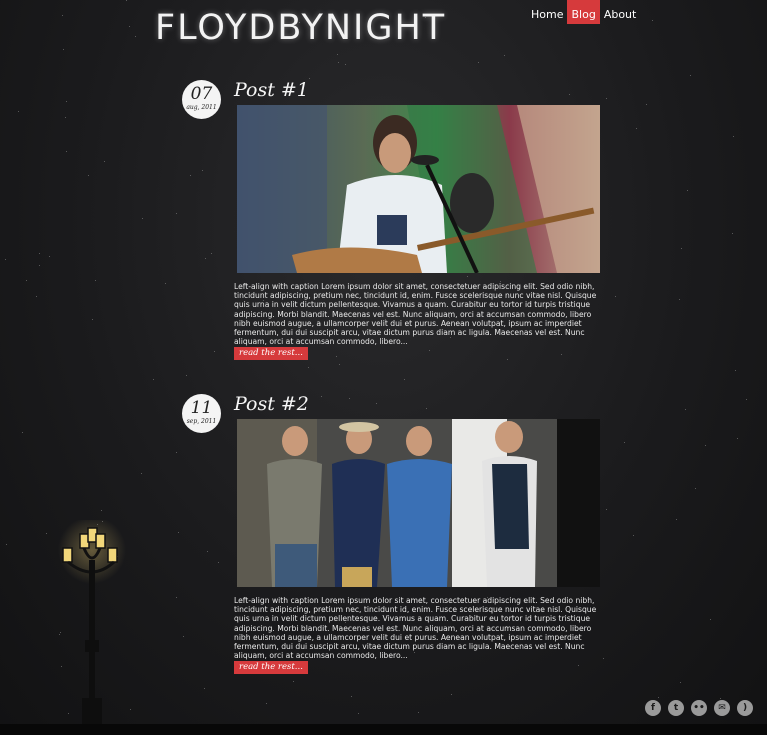 This screenshot has height=735, width=767. What do you see at coordinates (418, 189) in the screenshot?
I see `post-image-performer` at bounding box center [418, 189].